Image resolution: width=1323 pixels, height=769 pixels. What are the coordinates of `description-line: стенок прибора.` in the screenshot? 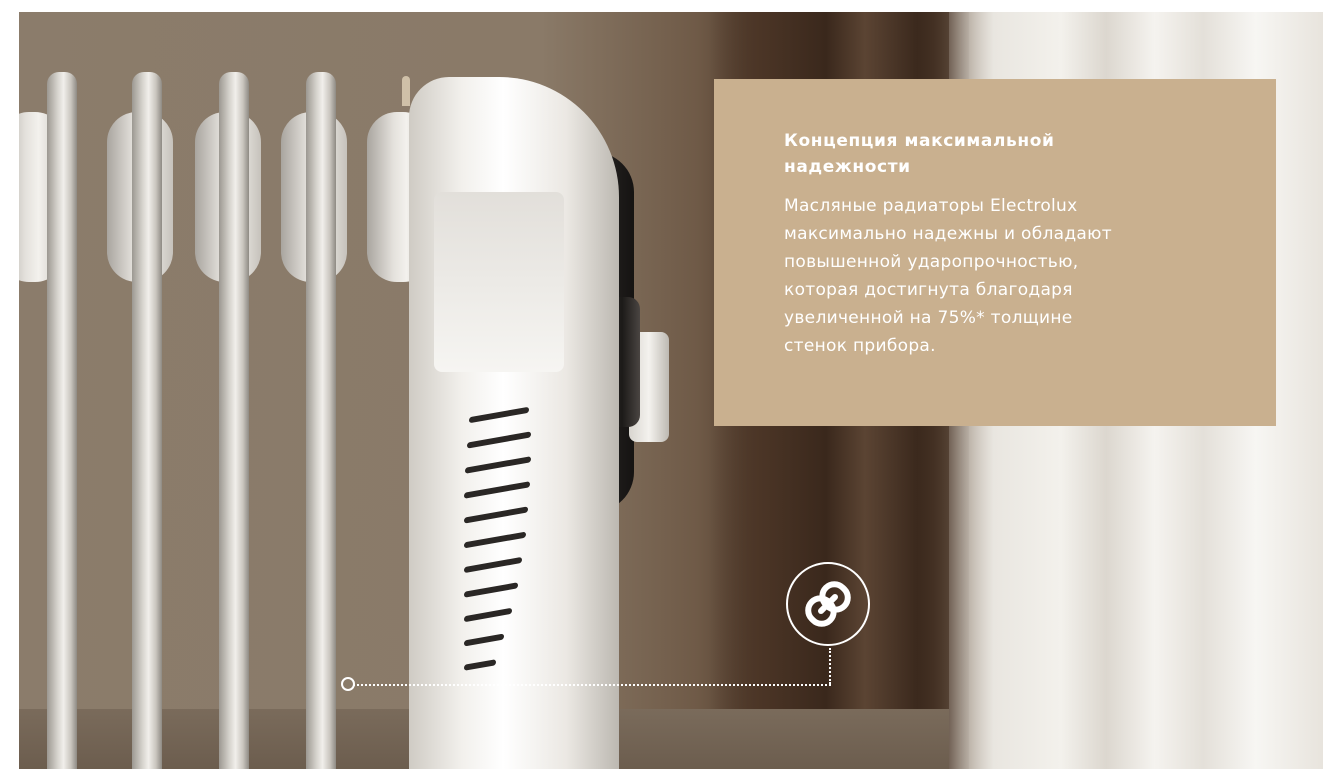 It's located at (860, 346).